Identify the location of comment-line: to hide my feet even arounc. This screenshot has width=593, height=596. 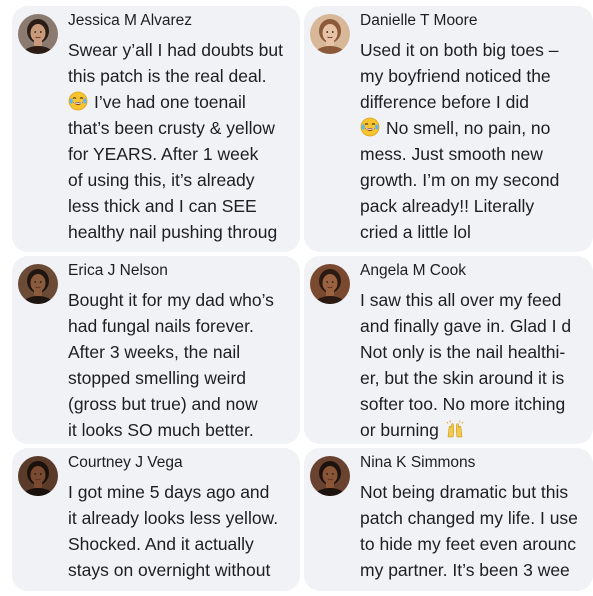
(476, 544).